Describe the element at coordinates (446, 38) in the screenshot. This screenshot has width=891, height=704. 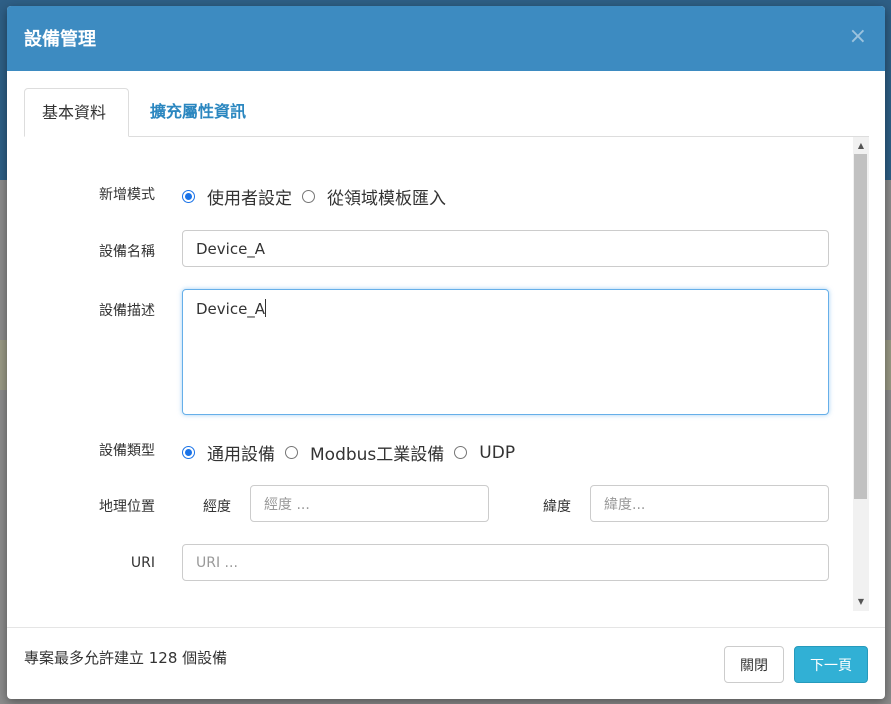
I see `dialog-header: 設備管理 ×` at that location.